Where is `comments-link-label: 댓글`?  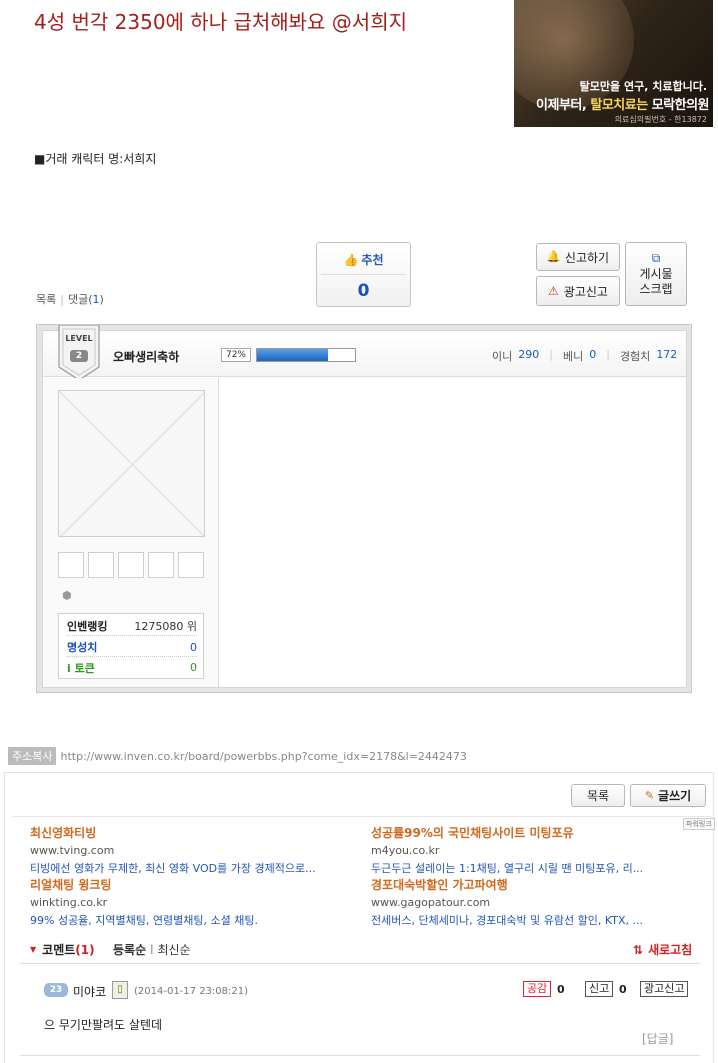 comments-link-label: 댓글 is located at coordinates (78, 299).